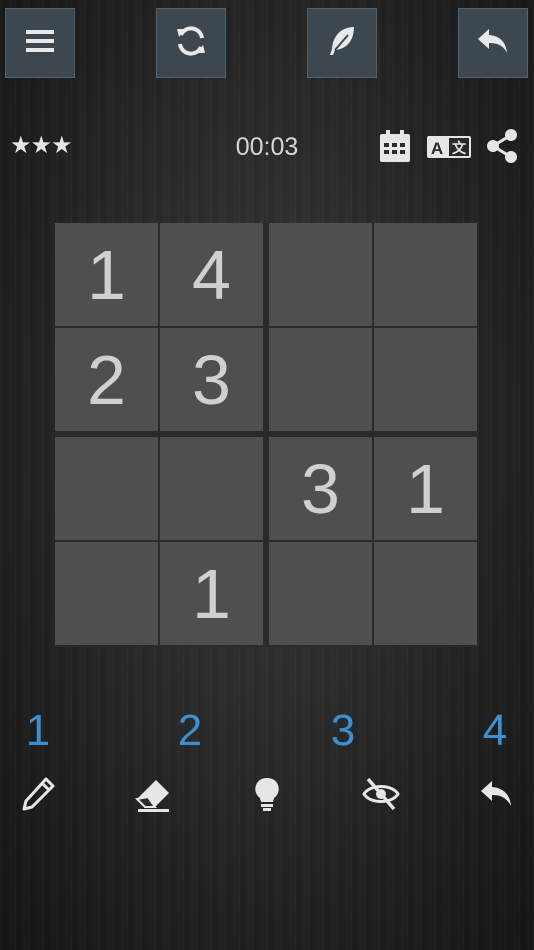  I want to click on restart-button, so click(191, 43).